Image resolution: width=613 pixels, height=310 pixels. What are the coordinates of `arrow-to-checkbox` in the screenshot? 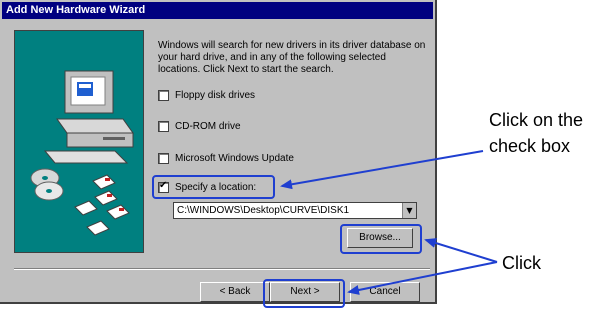 It's located at (382, 170).